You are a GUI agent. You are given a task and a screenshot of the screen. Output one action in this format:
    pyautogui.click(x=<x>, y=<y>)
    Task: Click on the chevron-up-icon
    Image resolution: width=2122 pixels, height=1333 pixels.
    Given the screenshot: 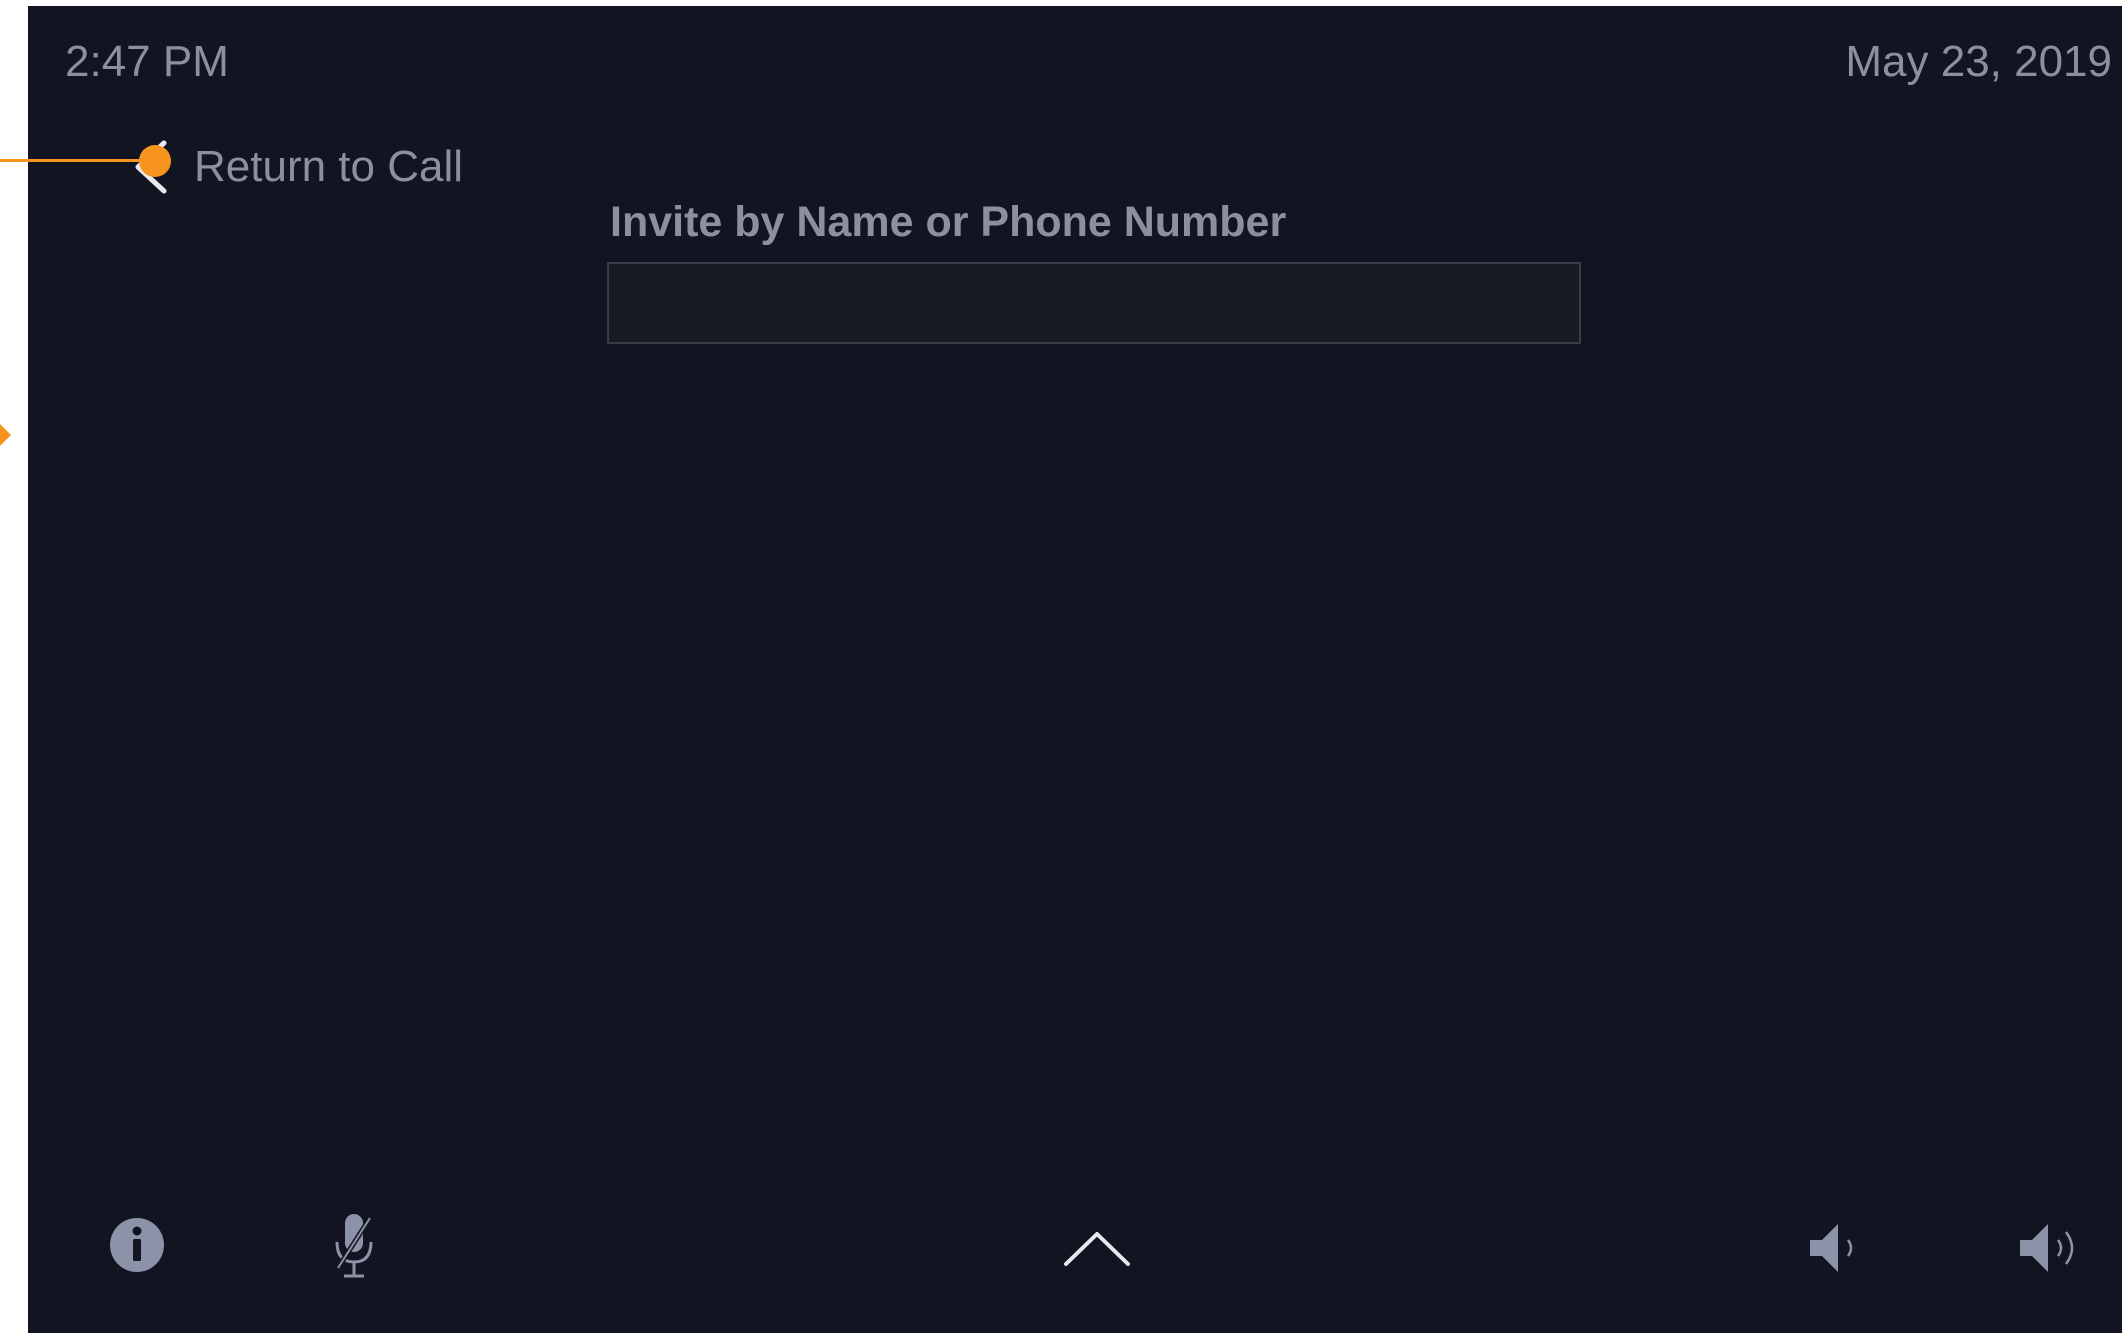 What is the action you would take?
    pyautogui.click(x=1097, y=1249)
    